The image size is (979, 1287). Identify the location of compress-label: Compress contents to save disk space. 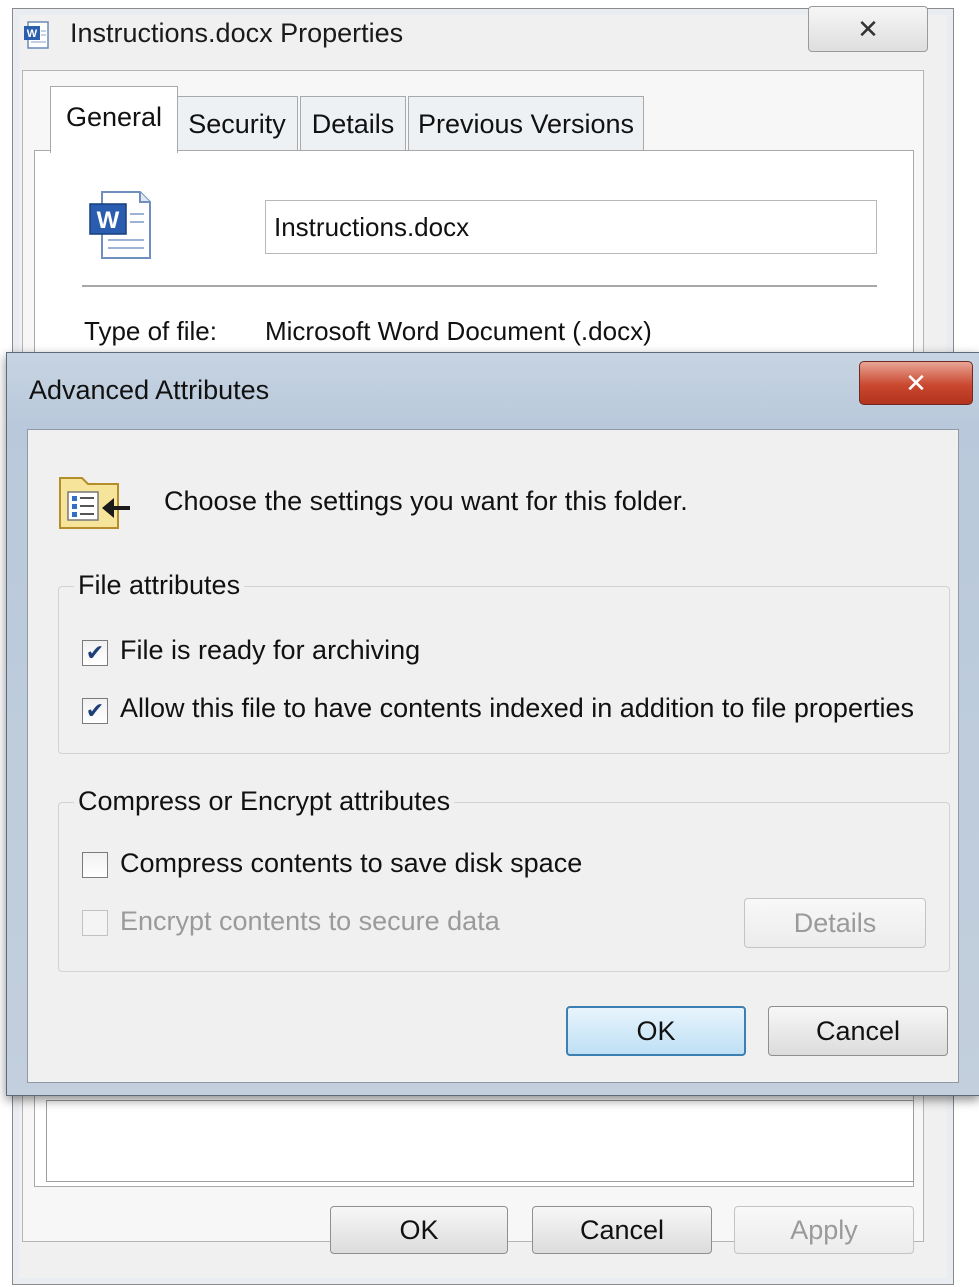
(351, 863).